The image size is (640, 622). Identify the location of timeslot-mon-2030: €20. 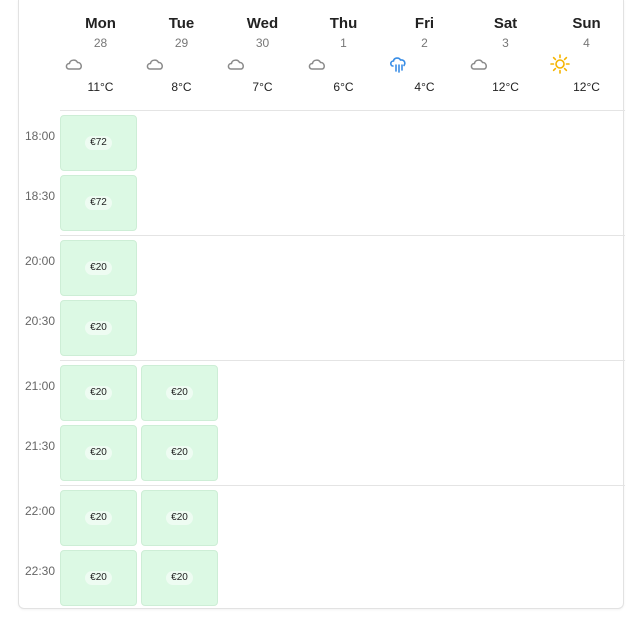
(98, 328).